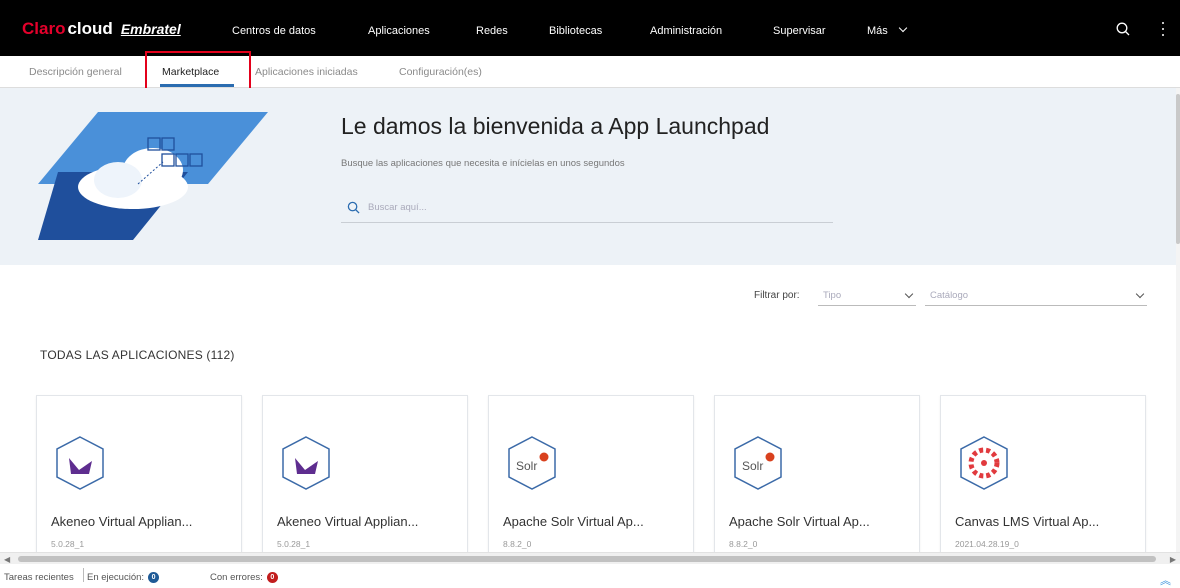 The height and width of the screenshot is (588, 1180). I want to click on page-title: Le damos la bienvenida a App Launchpad, so click(555, 126).